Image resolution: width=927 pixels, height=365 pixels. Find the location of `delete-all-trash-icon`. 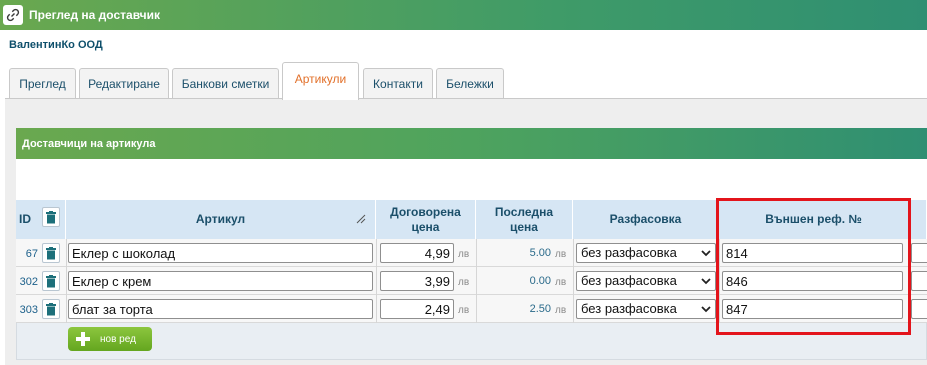

delete-all-trash-icon is located at coordinates (51, 217).